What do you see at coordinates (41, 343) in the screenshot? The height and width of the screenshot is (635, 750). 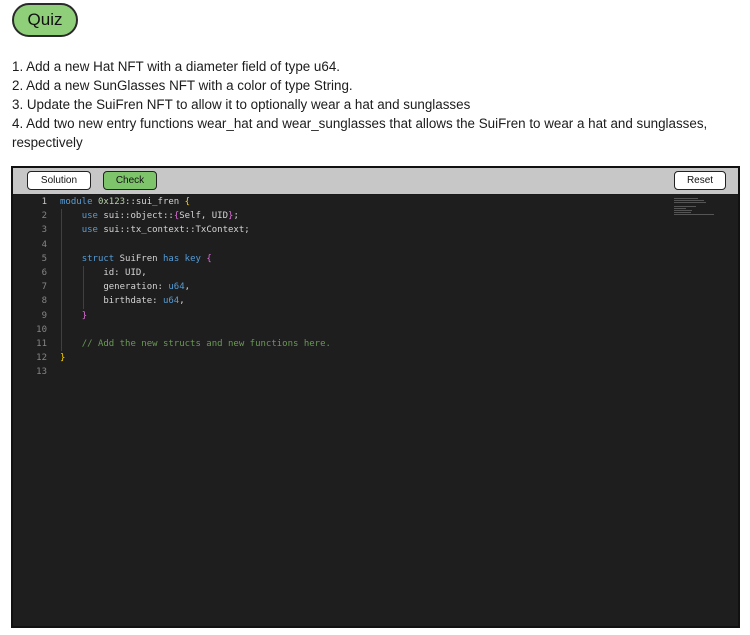 I see `line-number: 11` at bounding box center [41, 343].